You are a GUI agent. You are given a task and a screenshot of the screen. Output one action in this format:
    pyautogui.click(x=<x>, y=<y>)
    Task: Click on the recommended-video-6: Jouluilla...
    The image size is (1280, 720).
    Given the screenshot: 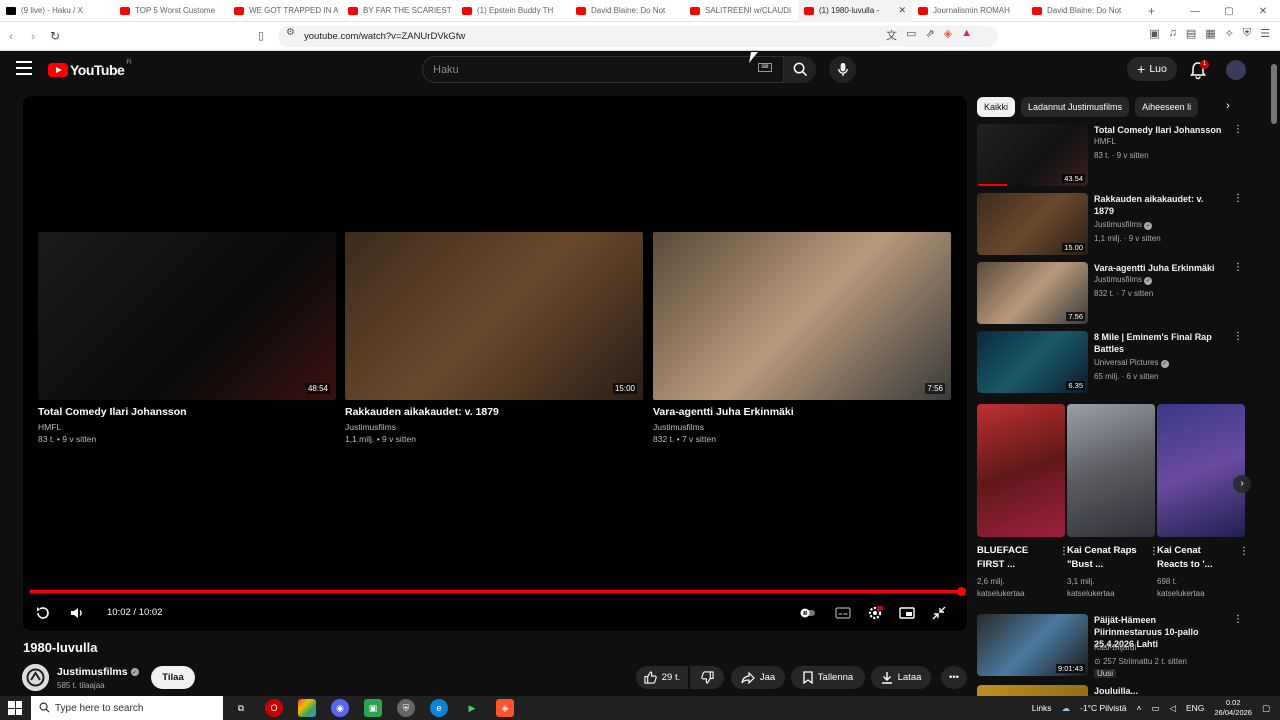 What is the action you would take?
    pyautogui.click(x=1112, y=690)
    